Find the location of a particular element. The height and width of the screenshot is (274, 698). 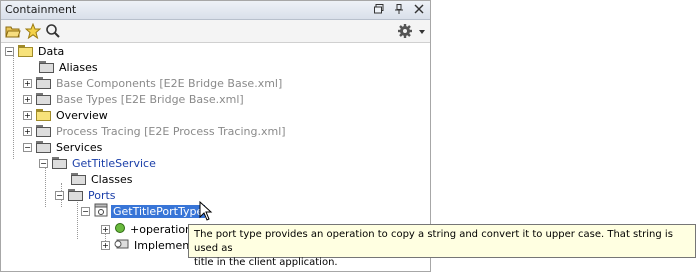

tree-item-services: − Services is located at coordinates (62, 147).